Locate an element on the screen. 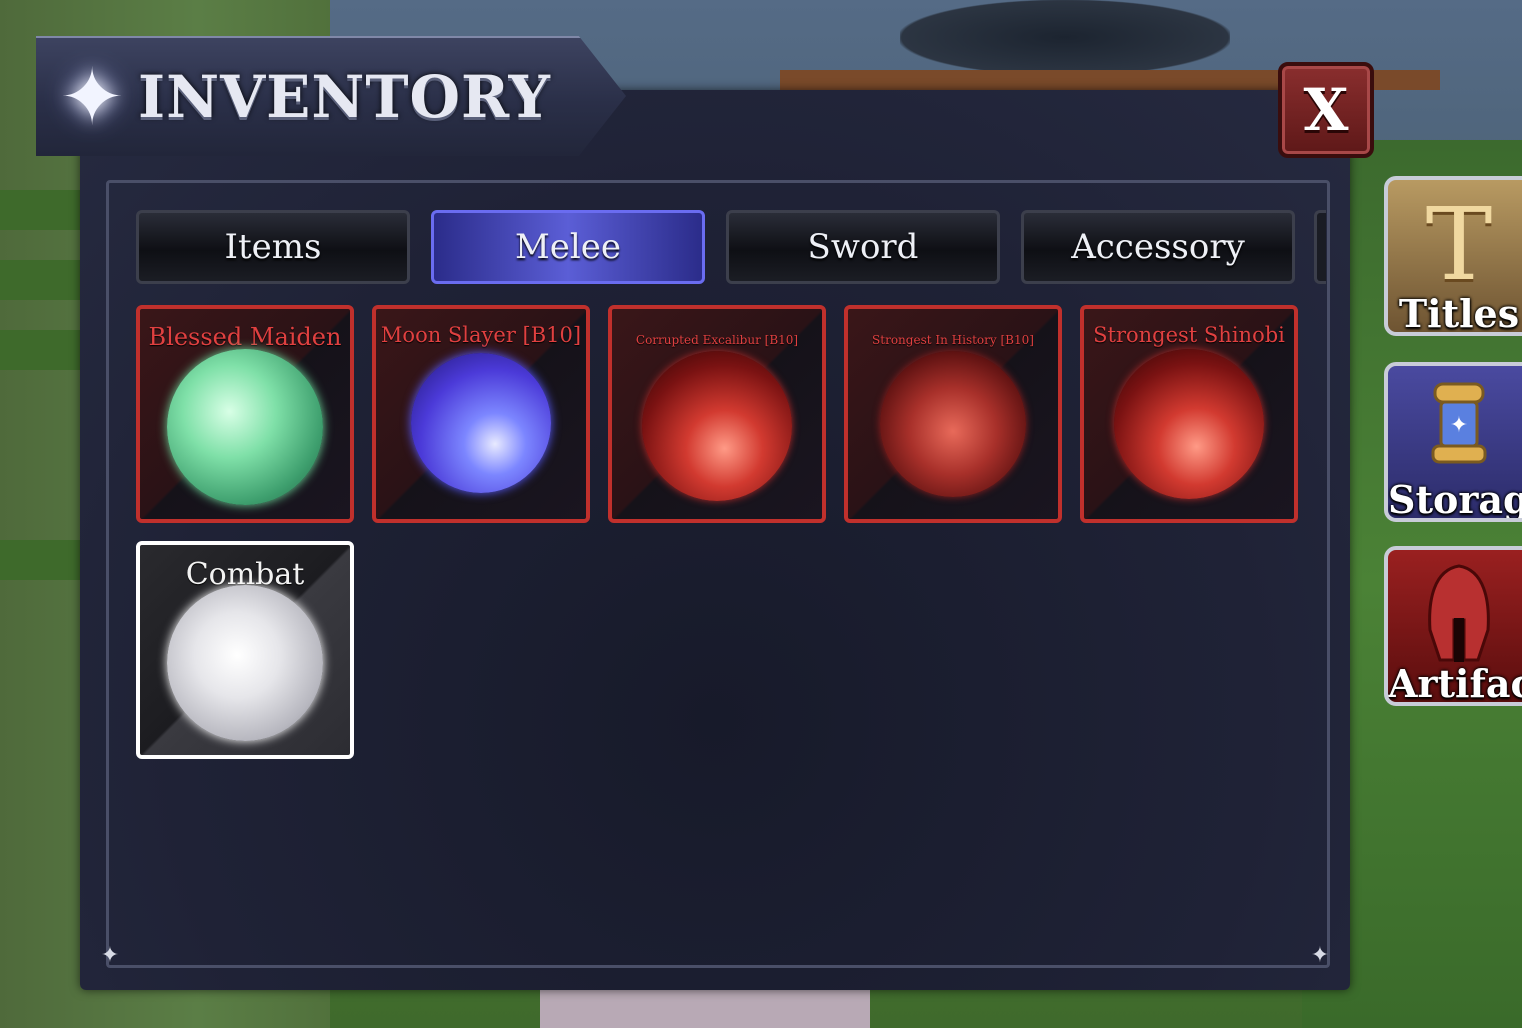 The height and width of the screenshot is (1028, 1522). item-name: Moon Slayer [B10] is located at coordinates (481, 335).